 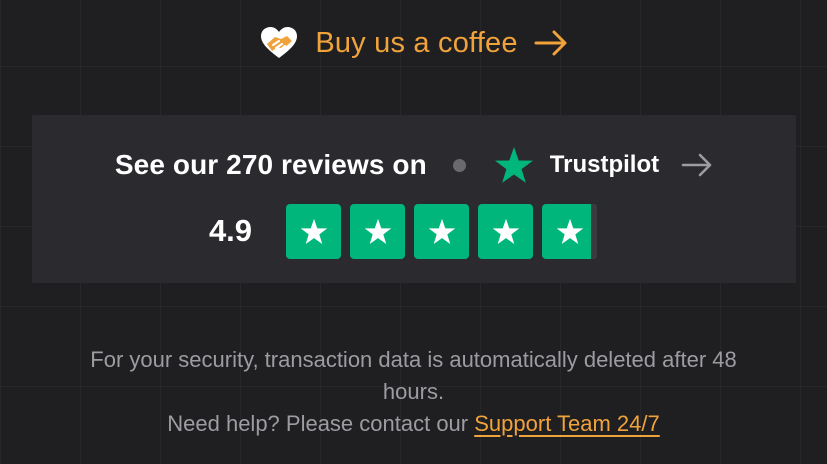 I want to click on buy-coffee-link: Buy us a coffee, so click(x=413, y=43).